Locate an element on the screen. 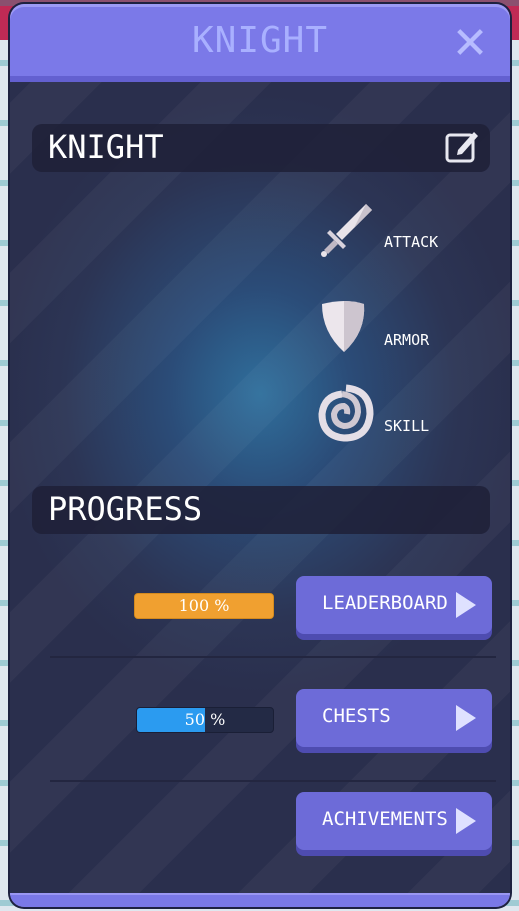 Image resolution: width=519 pixels, height=911 pixels. hero-name: KNIGHT is located at coordinates (106, 147).